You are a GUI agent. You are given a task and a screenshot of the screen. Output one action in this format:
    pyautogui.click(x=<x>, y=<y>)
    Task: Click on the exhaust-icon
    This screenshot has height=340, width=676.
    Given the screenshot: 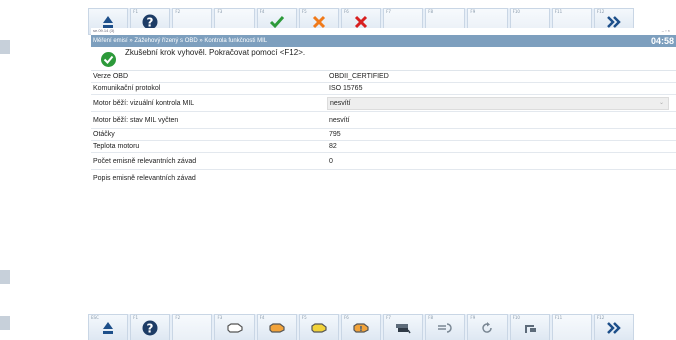 What is the action you would take?
    pyautogui.click(x=445, y=328)
    